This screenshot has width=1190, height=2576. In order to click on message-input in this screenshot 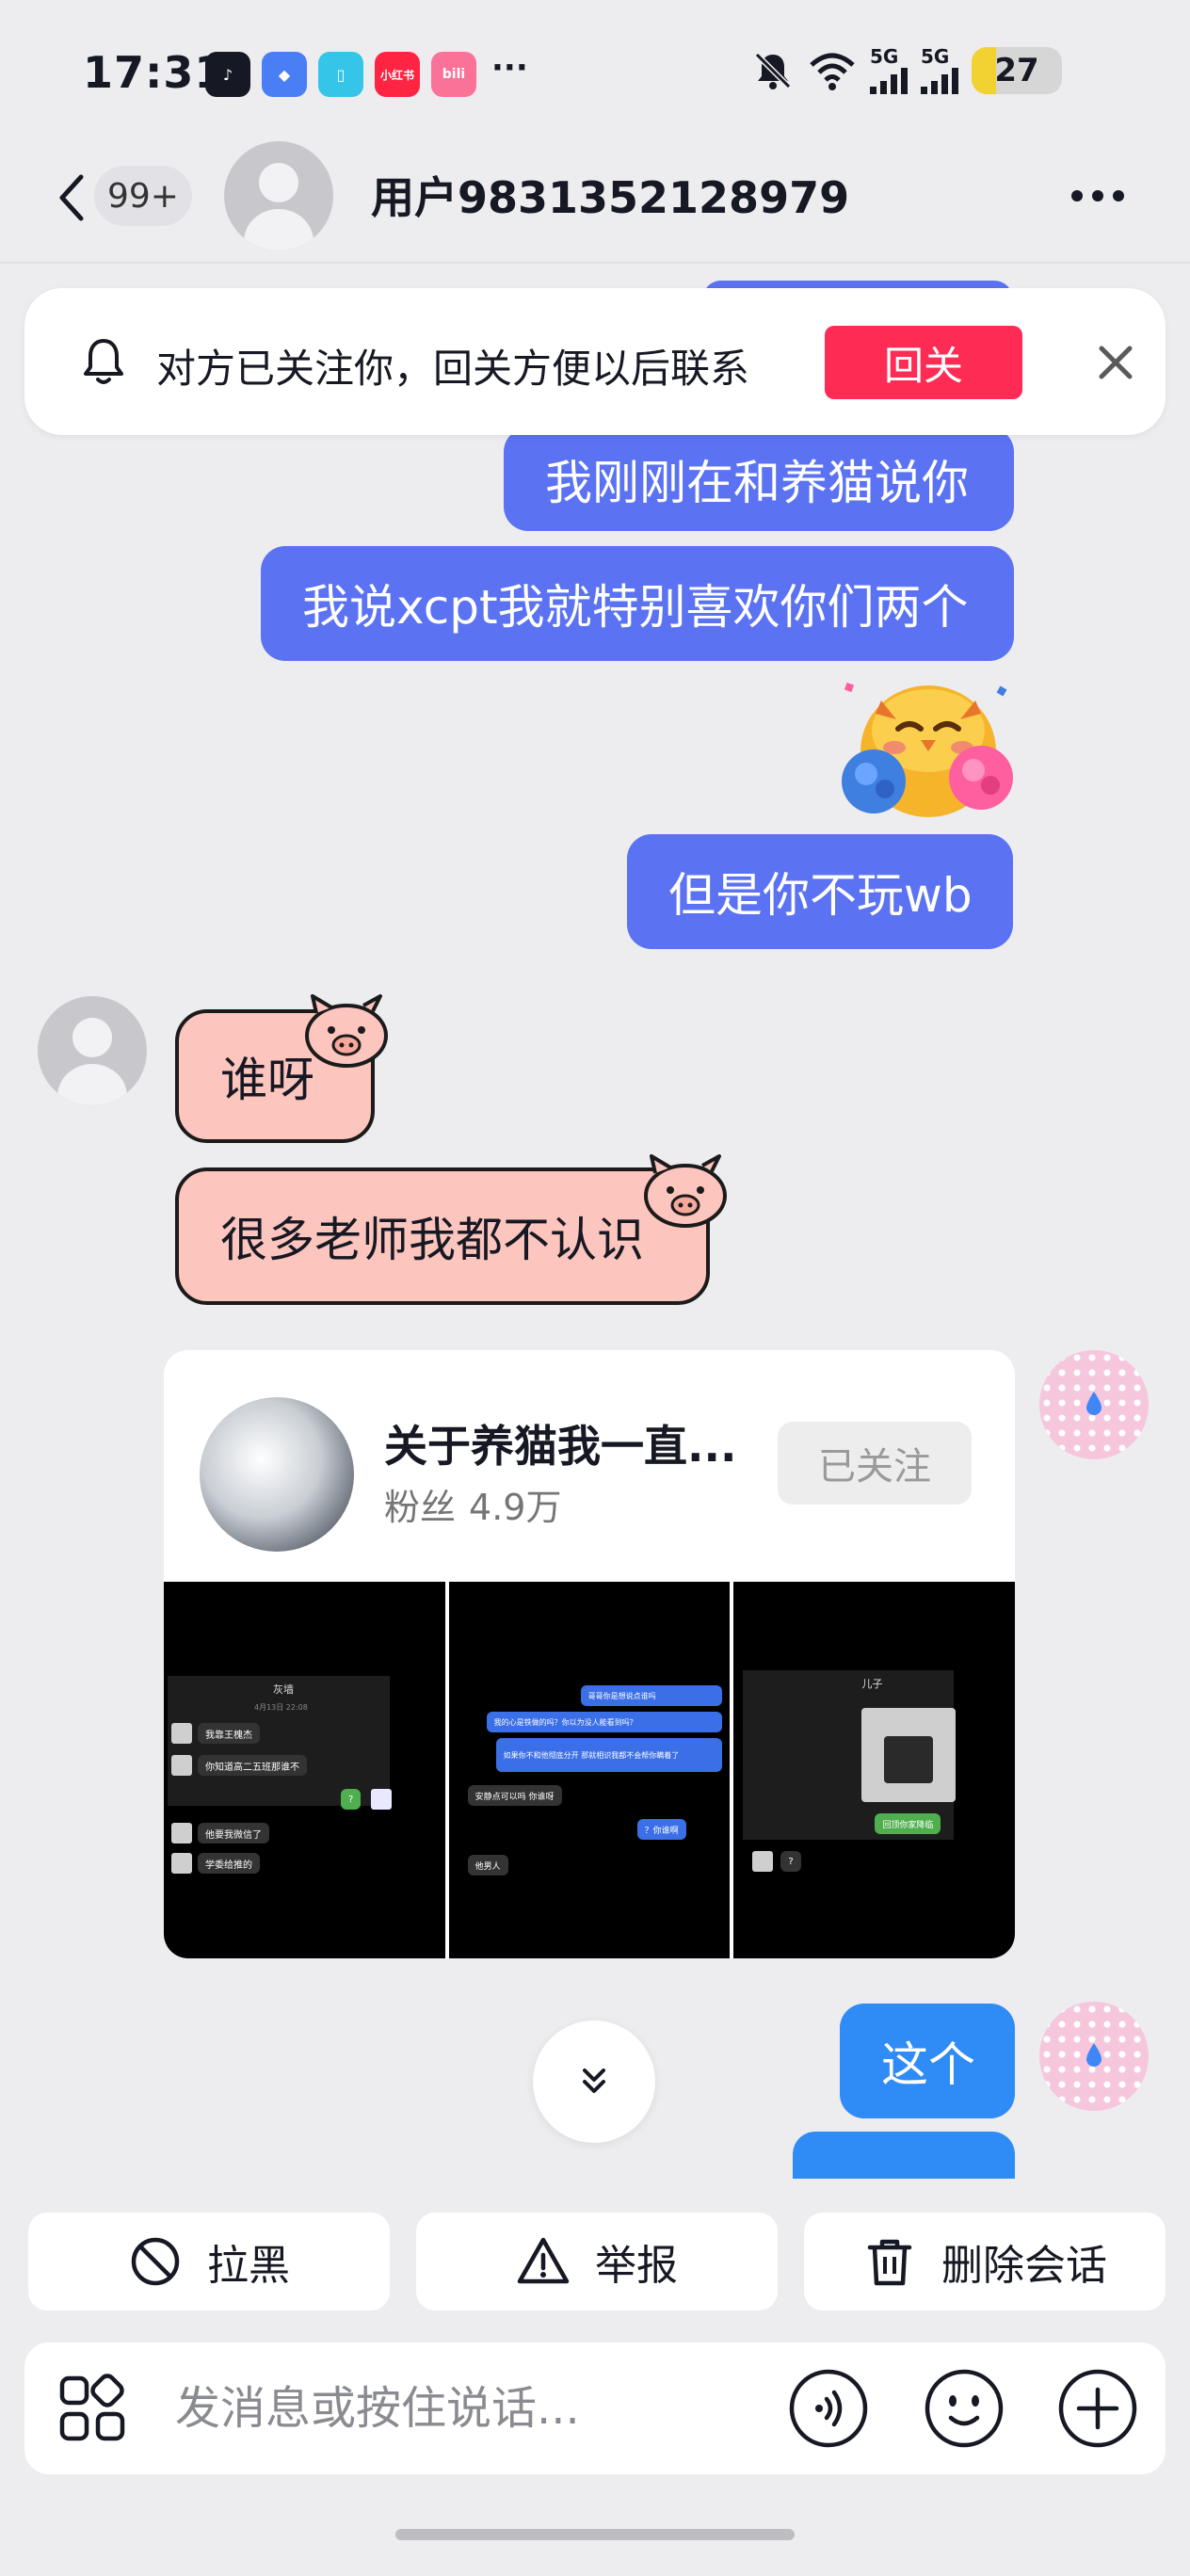, I will do `click(476, 2408)`.